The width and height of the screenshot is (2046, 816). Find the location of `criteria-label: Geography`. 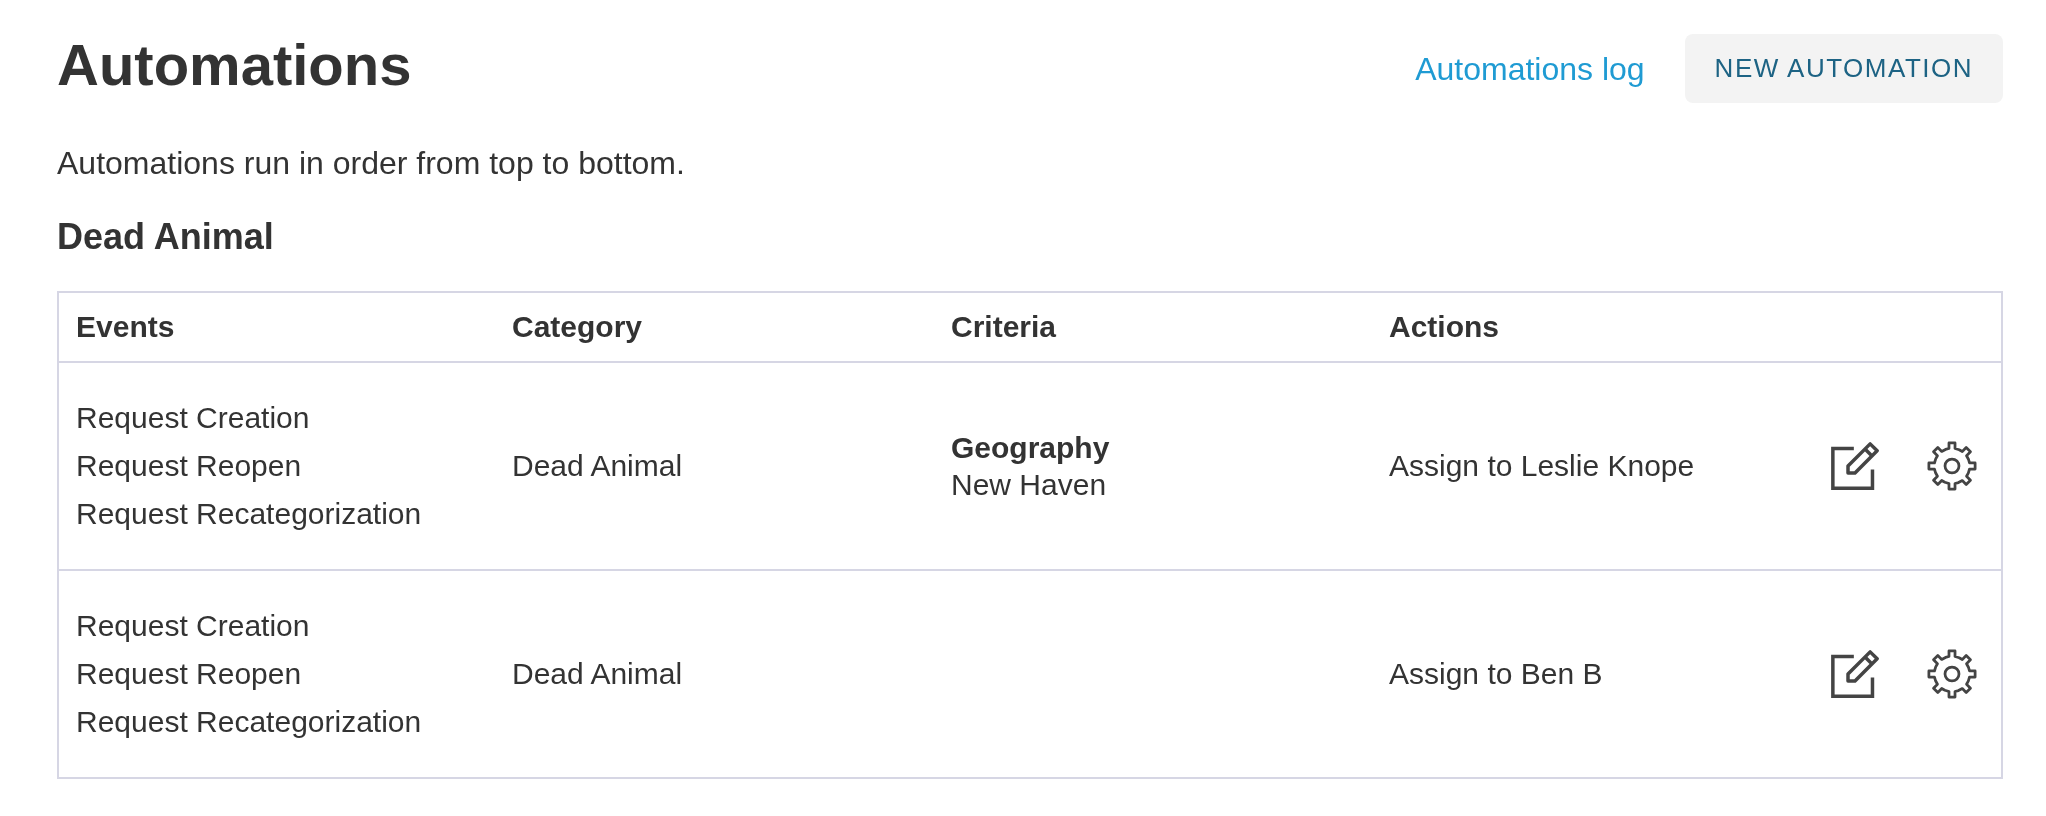

criteria-label: Geography is located at coordinates (1031, 448).